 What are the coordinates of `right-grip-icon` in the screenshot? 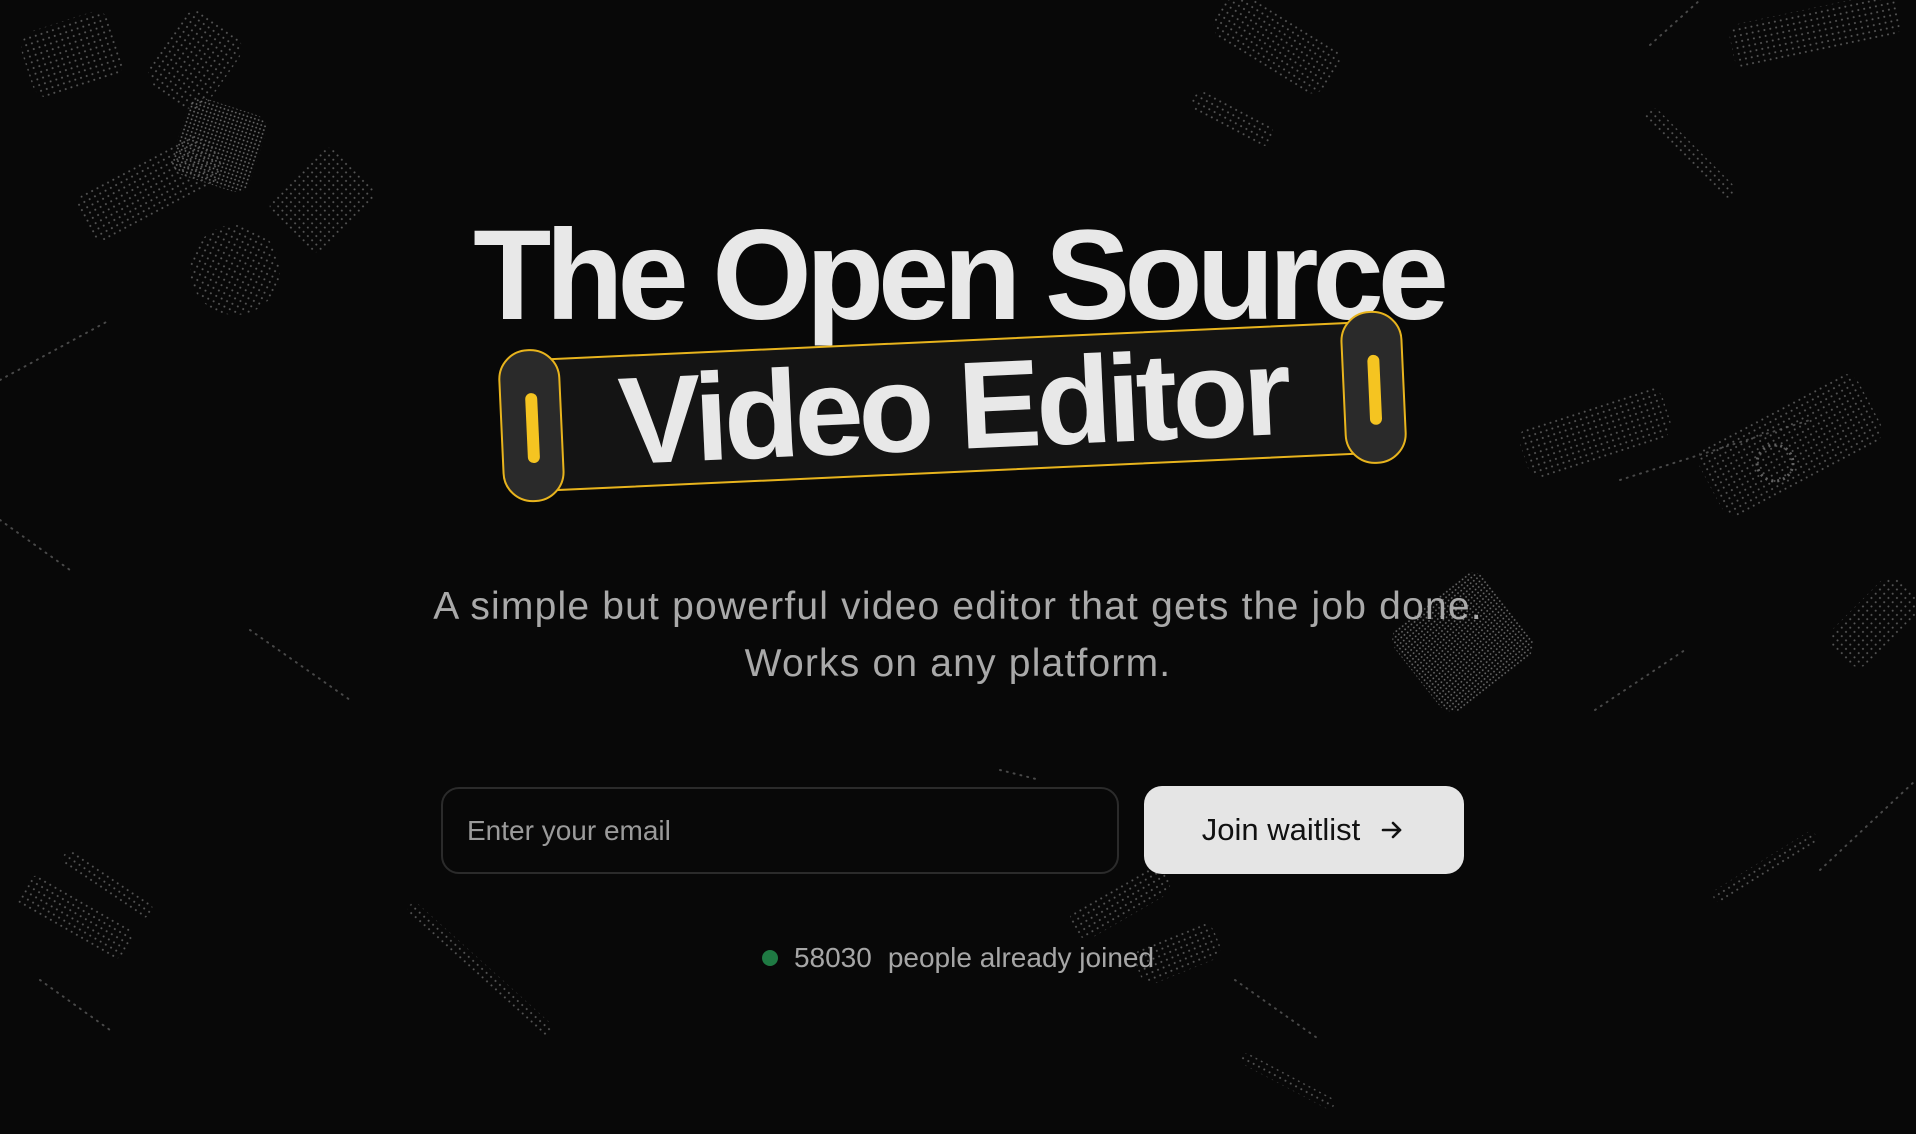 It's located at (1375, 390).